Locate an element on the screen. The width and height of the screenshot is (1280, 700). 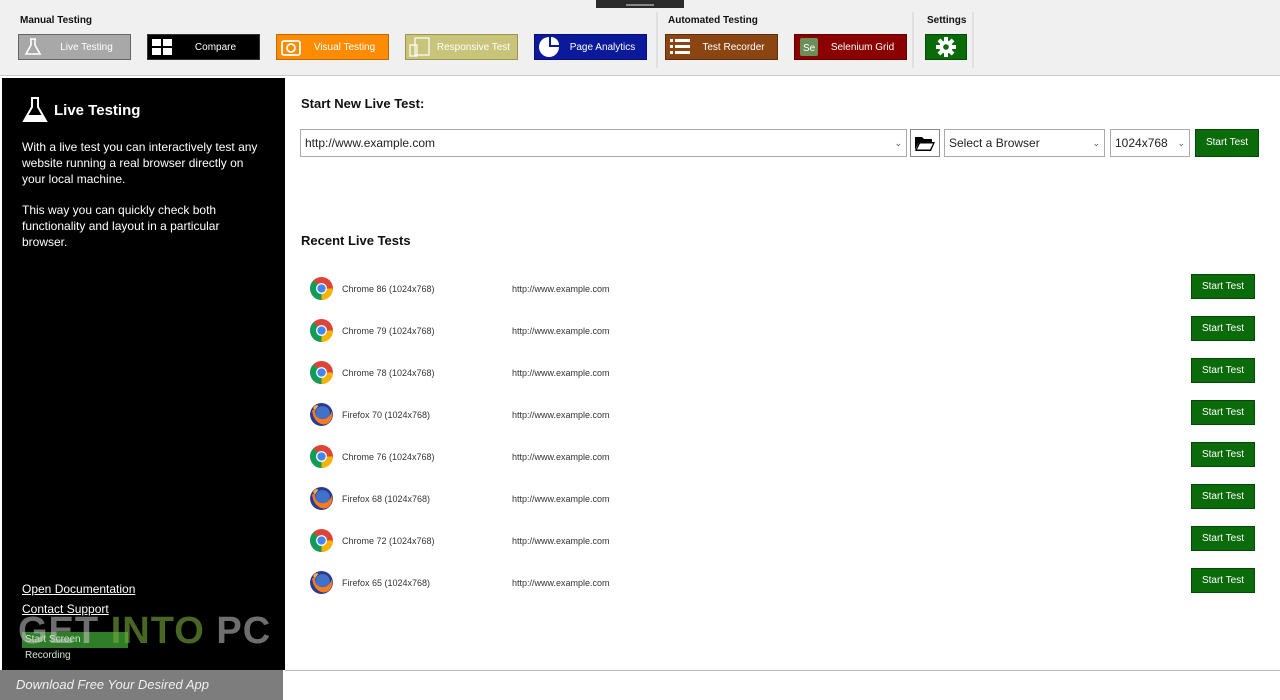
browser-select: Select a Browser ⌄ is located at coordinates (1024, 143).